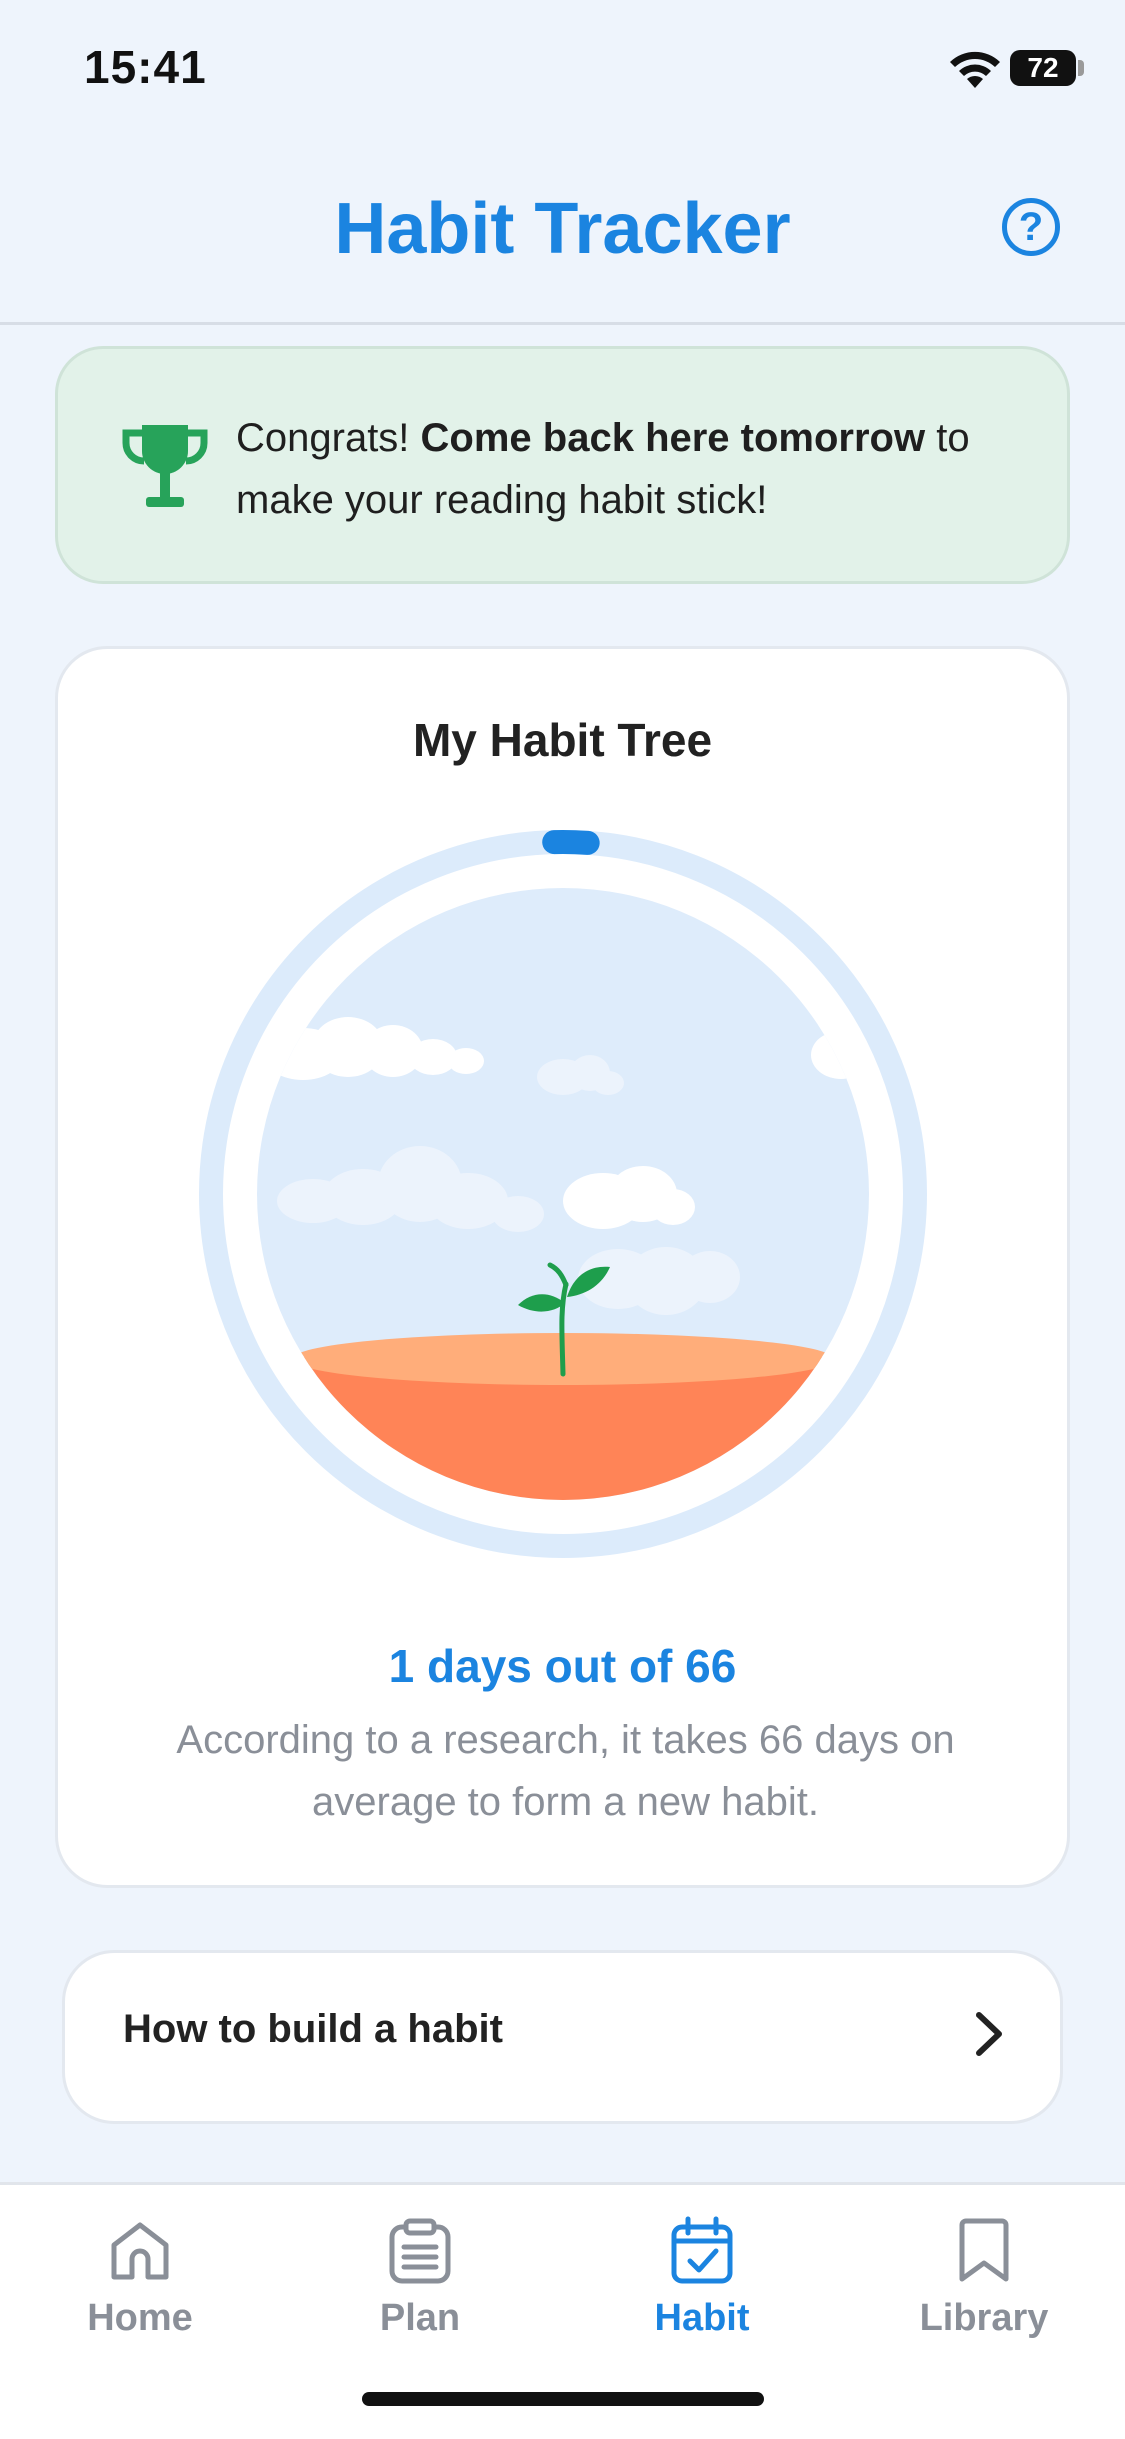 Image resolution: width=1125 pixels, height=2439 pixels. Describe the element at coordinates (984, 2285) in the screenshot. I see `tab-library: Library` at that location.